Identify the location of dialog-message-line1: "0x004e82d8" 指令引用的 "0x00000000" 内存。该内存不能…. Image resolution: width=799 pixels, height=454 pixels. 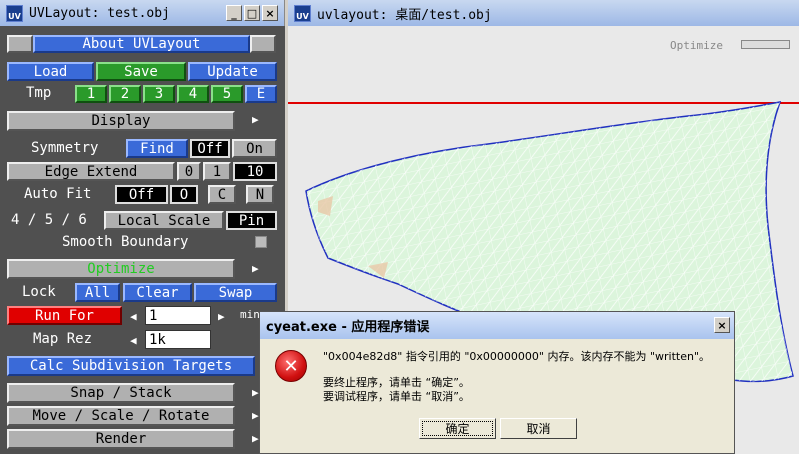
(517, 356).